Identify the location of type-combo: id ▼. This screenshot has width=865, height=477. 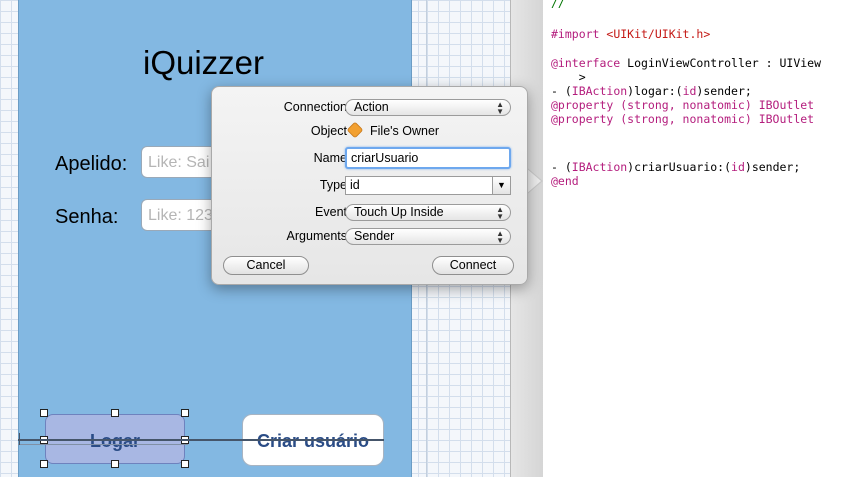
(428, 185).